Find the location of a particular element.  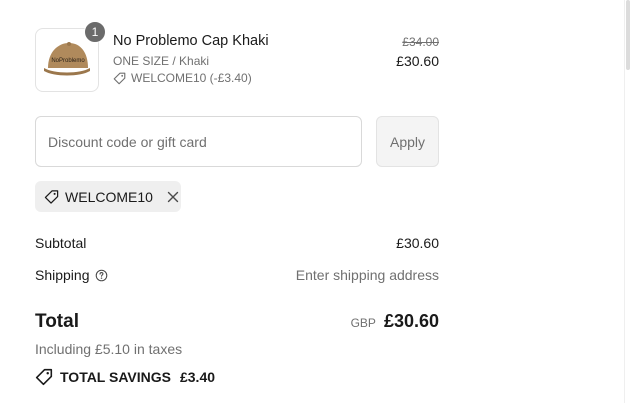

subtotal-label: Subtotal is located at coordinates (61, 243).